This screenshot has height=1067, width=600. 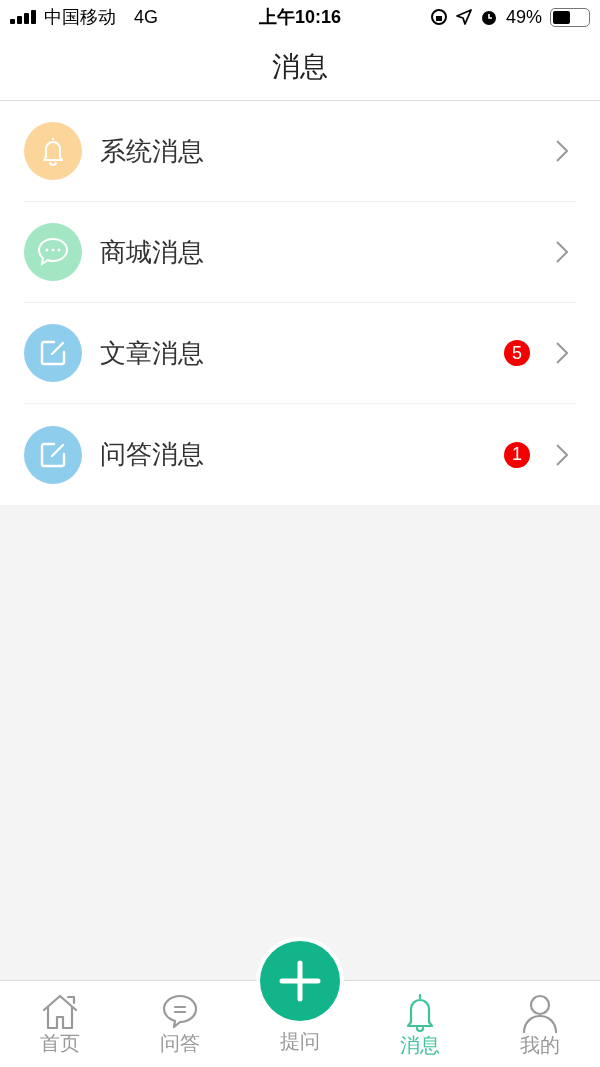 I want to click on tab-item: 我的, so click(x=540, y=1024).